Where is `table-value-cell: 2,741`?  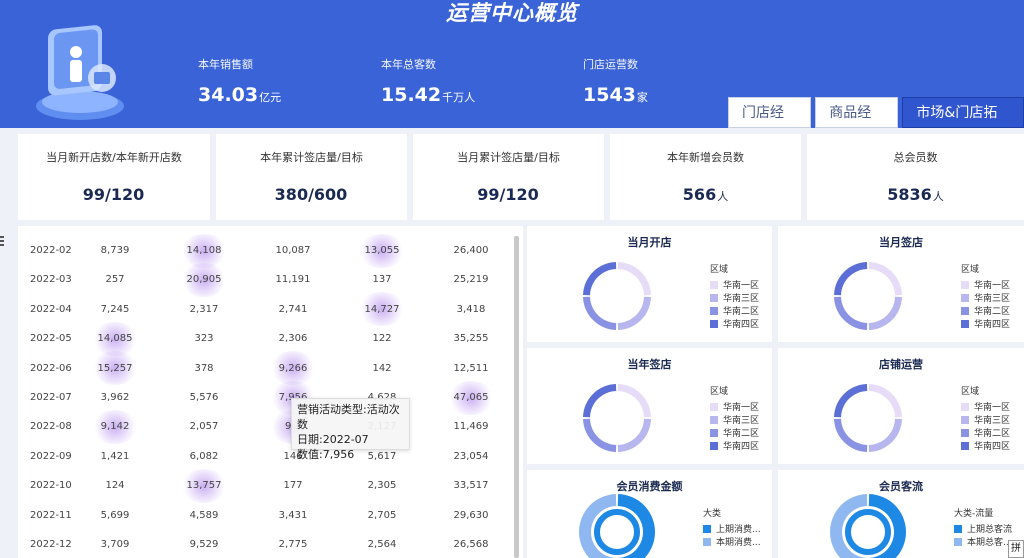
table-value-cell: 2,741 is located at coordinates (293, 309).